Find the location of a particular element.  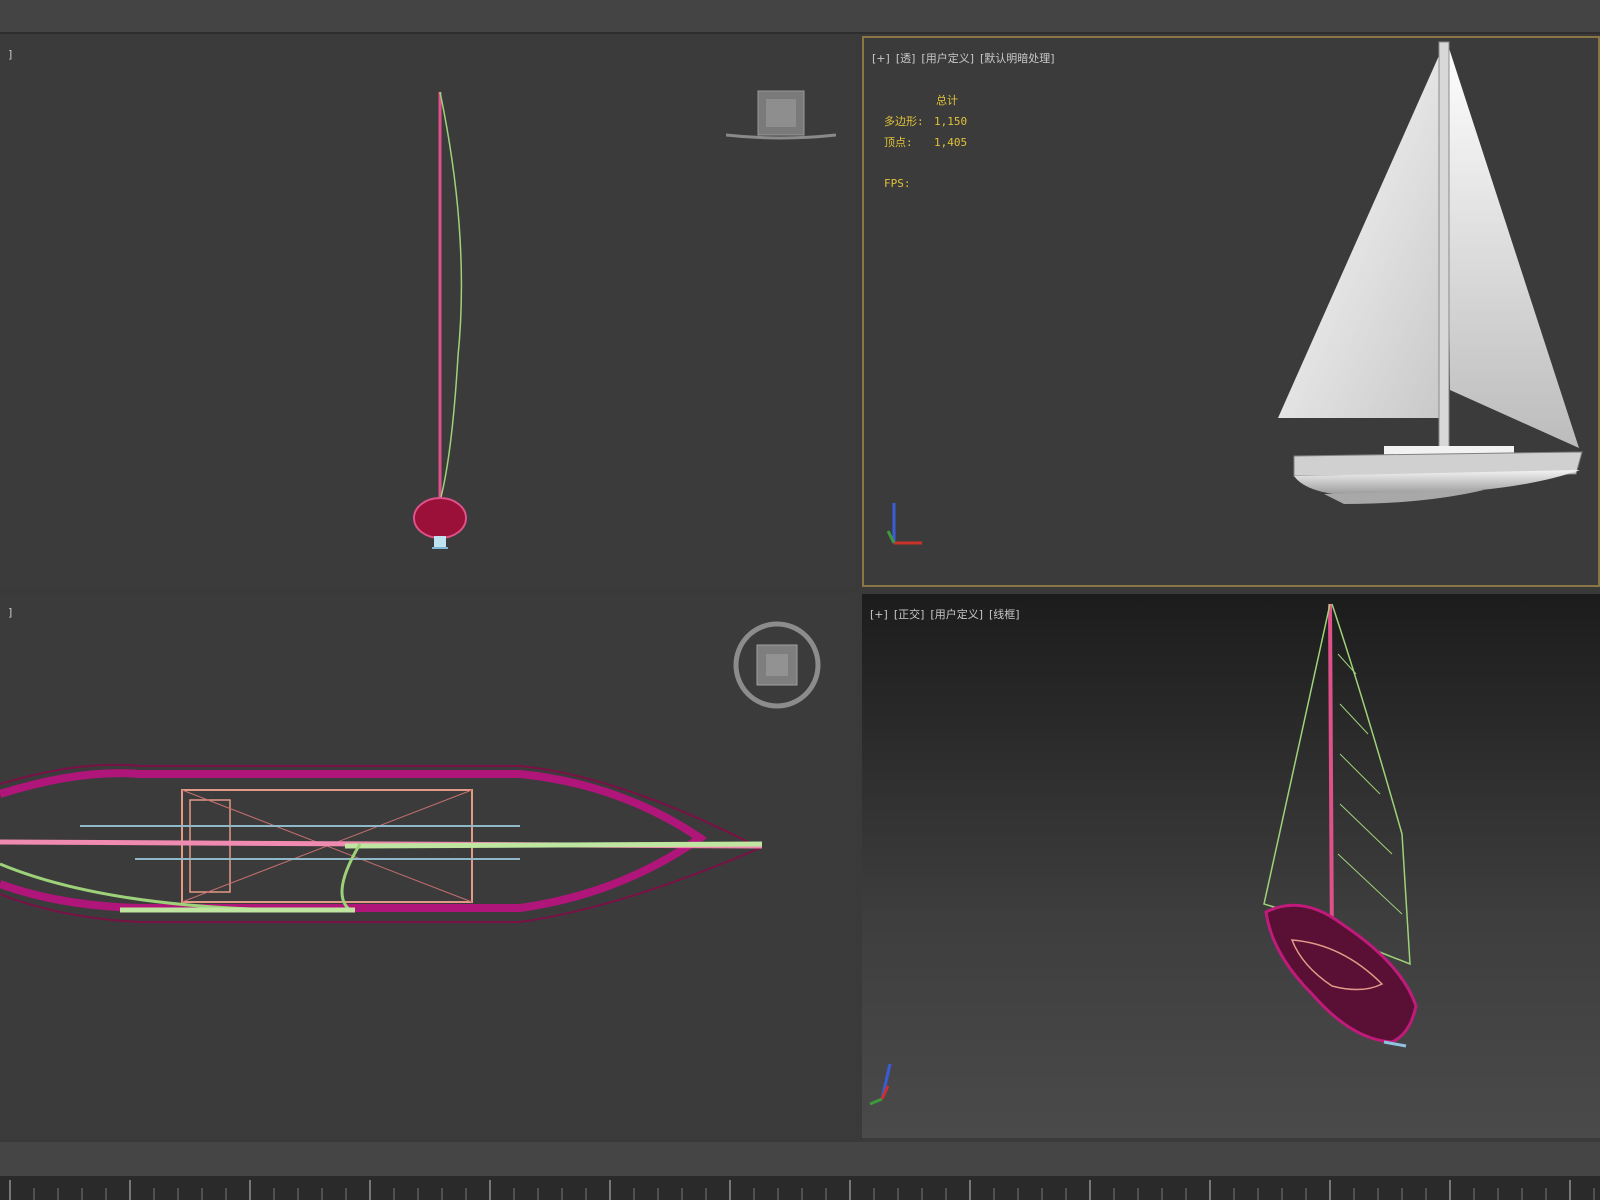

mast-line is located at coordinates (1331, 777).